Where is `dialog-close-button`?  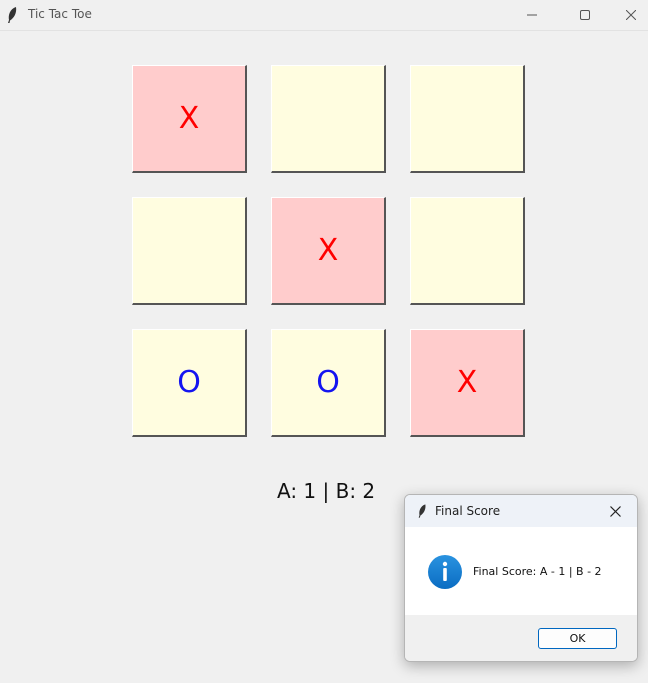
dialog-close-button is located at coordinates (615, 511).